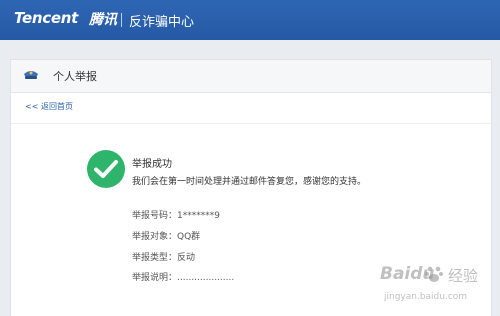  What do you see at coordinates (49, 106) in the screenshot?
I see `back-to-home-link: << 返回首页` at bounding box center [49, 106].